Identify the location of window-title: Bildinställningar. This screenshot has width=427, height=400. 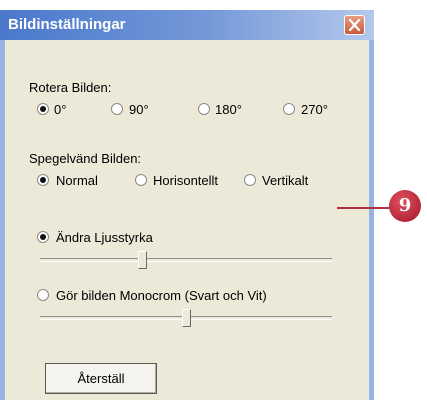
(67, 24).